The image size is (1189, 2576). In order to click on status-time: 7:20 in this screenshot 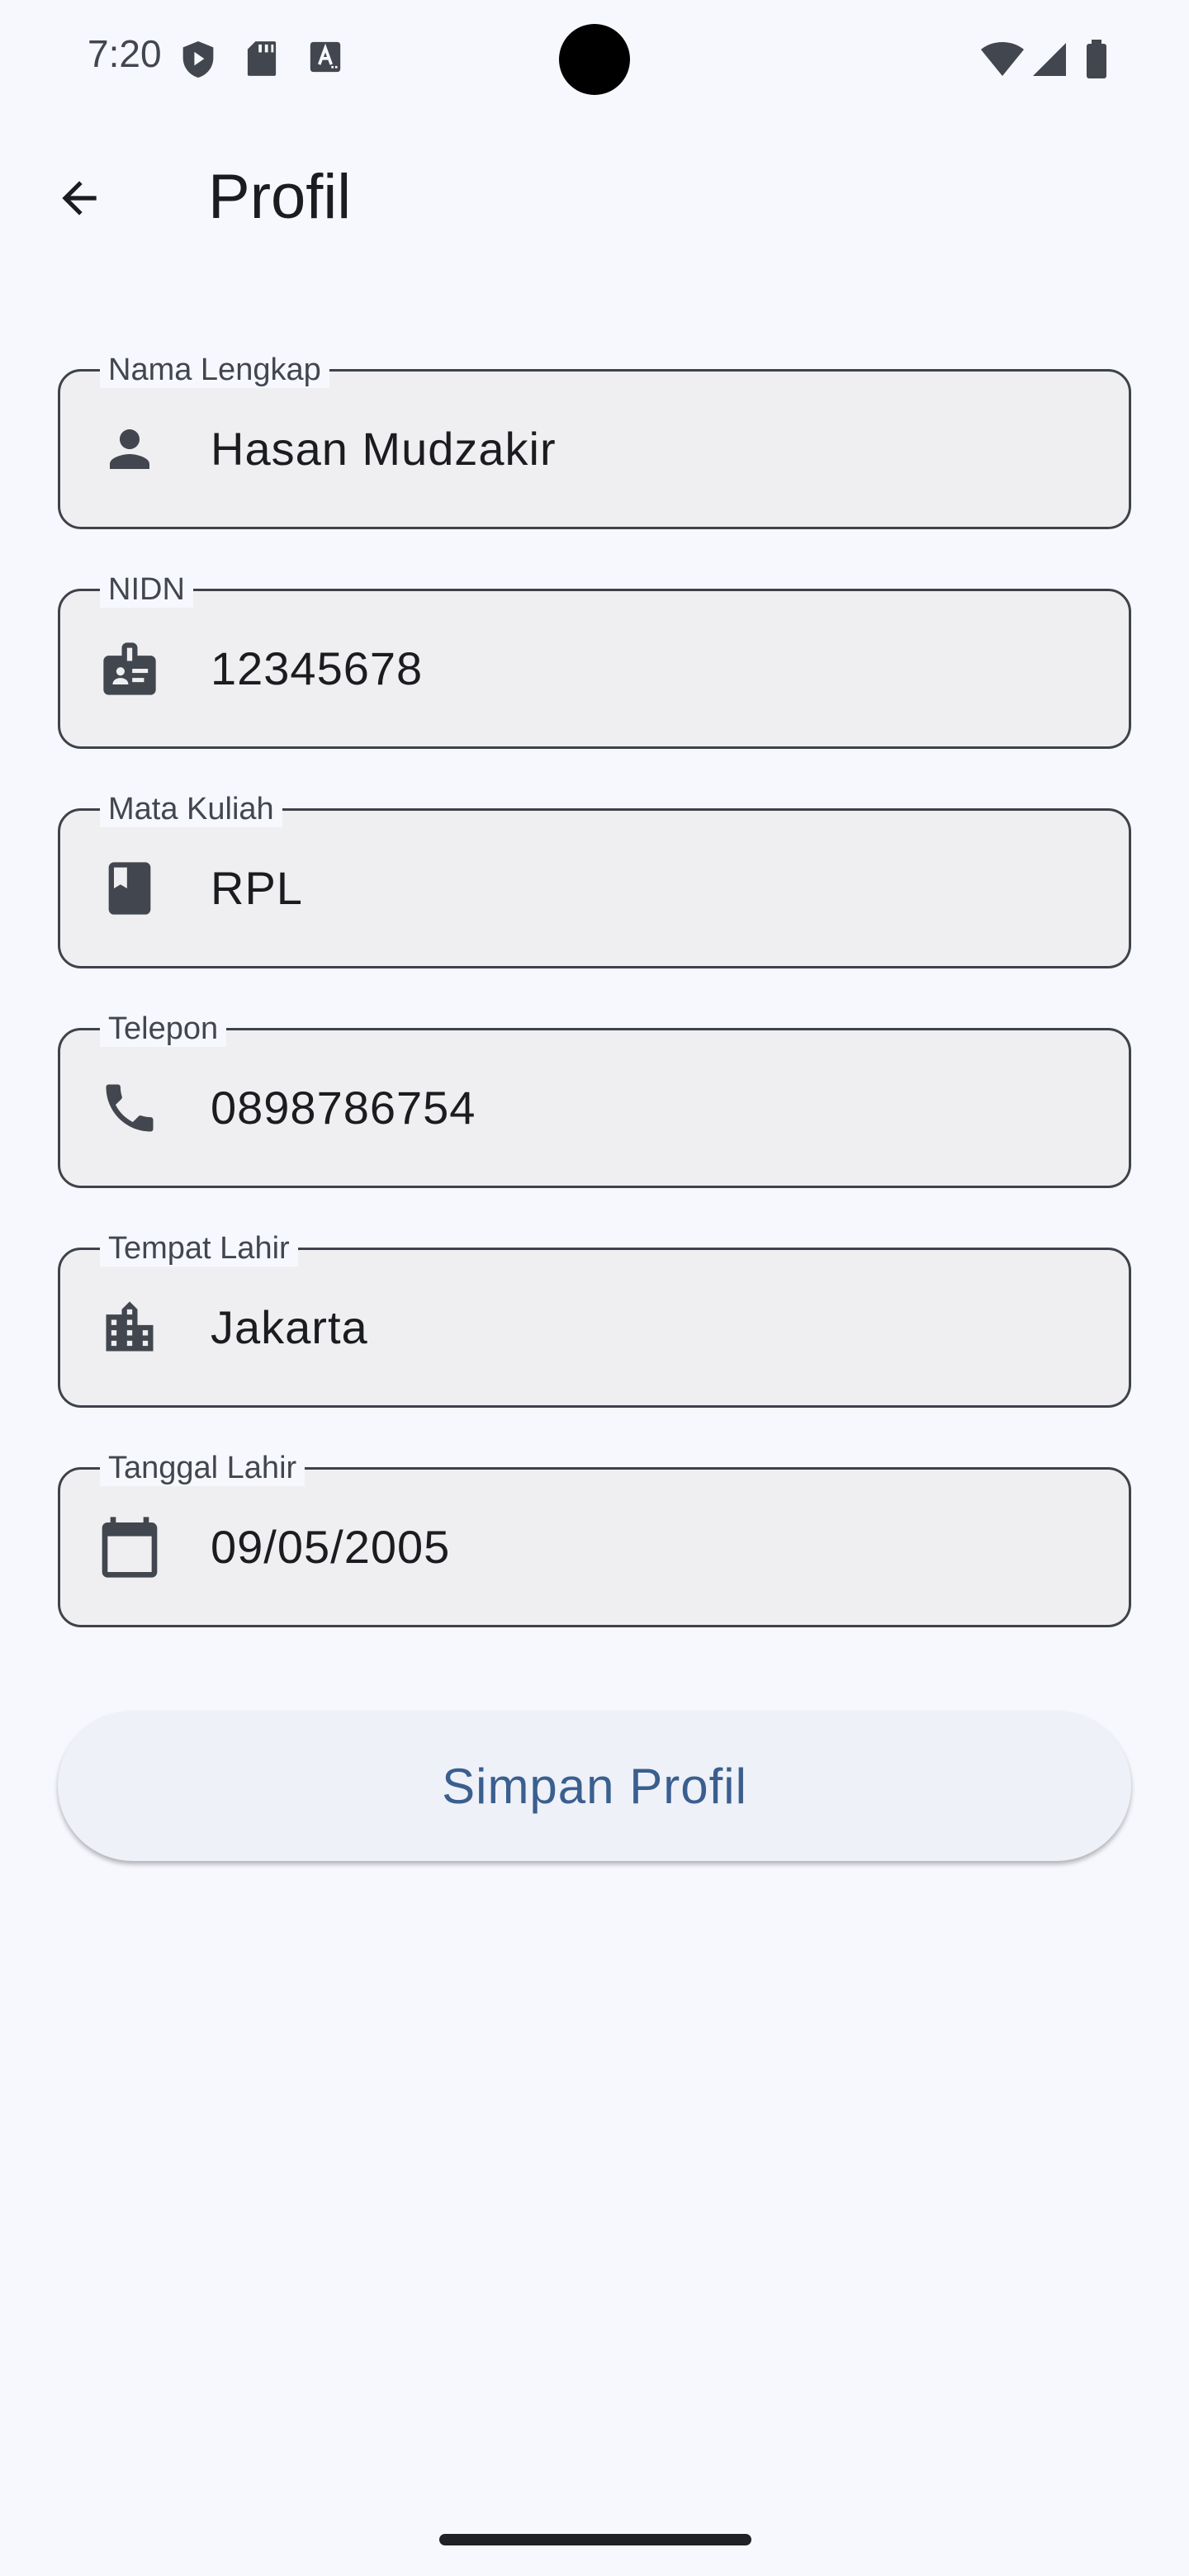, I will do `click(125, 53)`.